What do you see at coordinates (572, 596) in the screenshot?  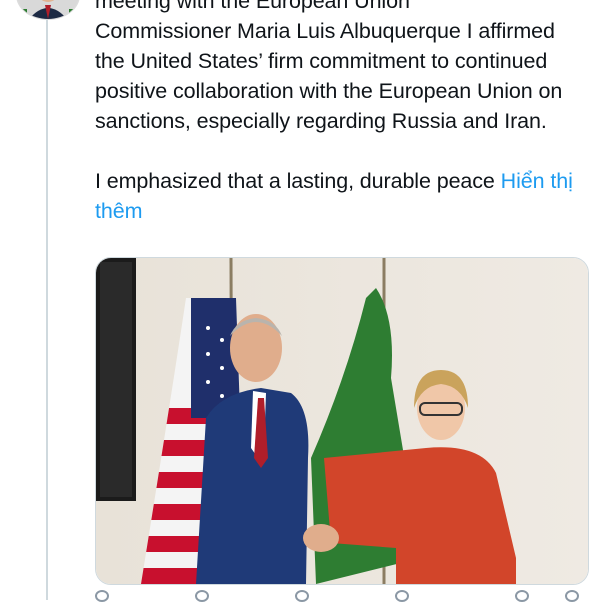 I see `share-icon` at bounding box center [572, 596].